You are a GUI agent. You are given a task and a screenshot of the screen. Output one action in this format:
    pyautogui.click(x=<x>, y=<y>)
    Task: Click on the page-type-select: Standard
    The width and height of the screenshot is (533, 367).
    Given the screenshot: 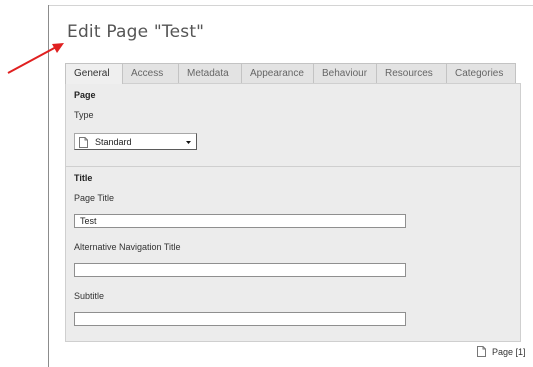 What is the action you would take?
    pyautogui.click(x=135, y=141)
    